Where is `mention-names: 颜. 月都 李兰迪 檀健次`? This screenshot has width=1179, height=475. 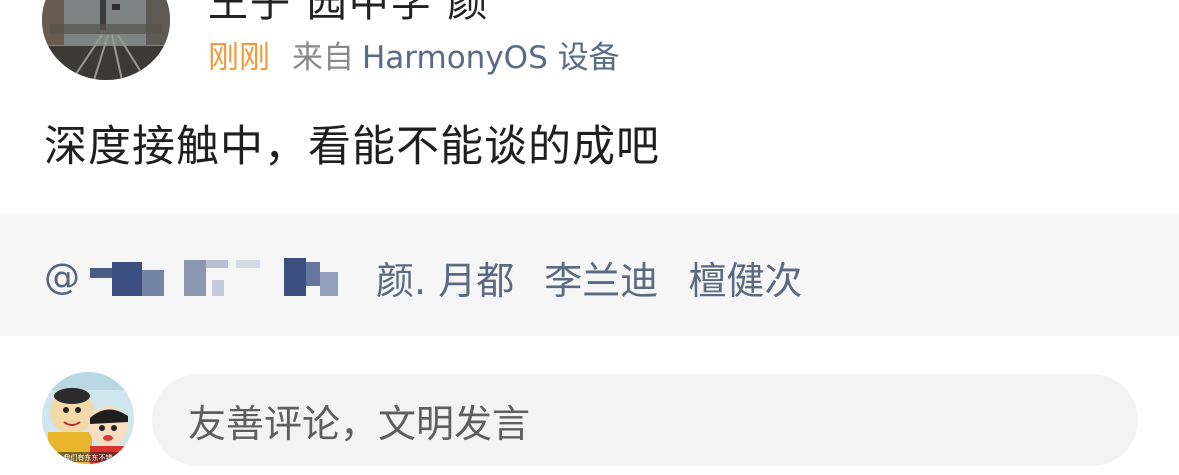
mention-names: 颜. 月都 李兰迪 檀健次 is located at coordinates (598, 277).